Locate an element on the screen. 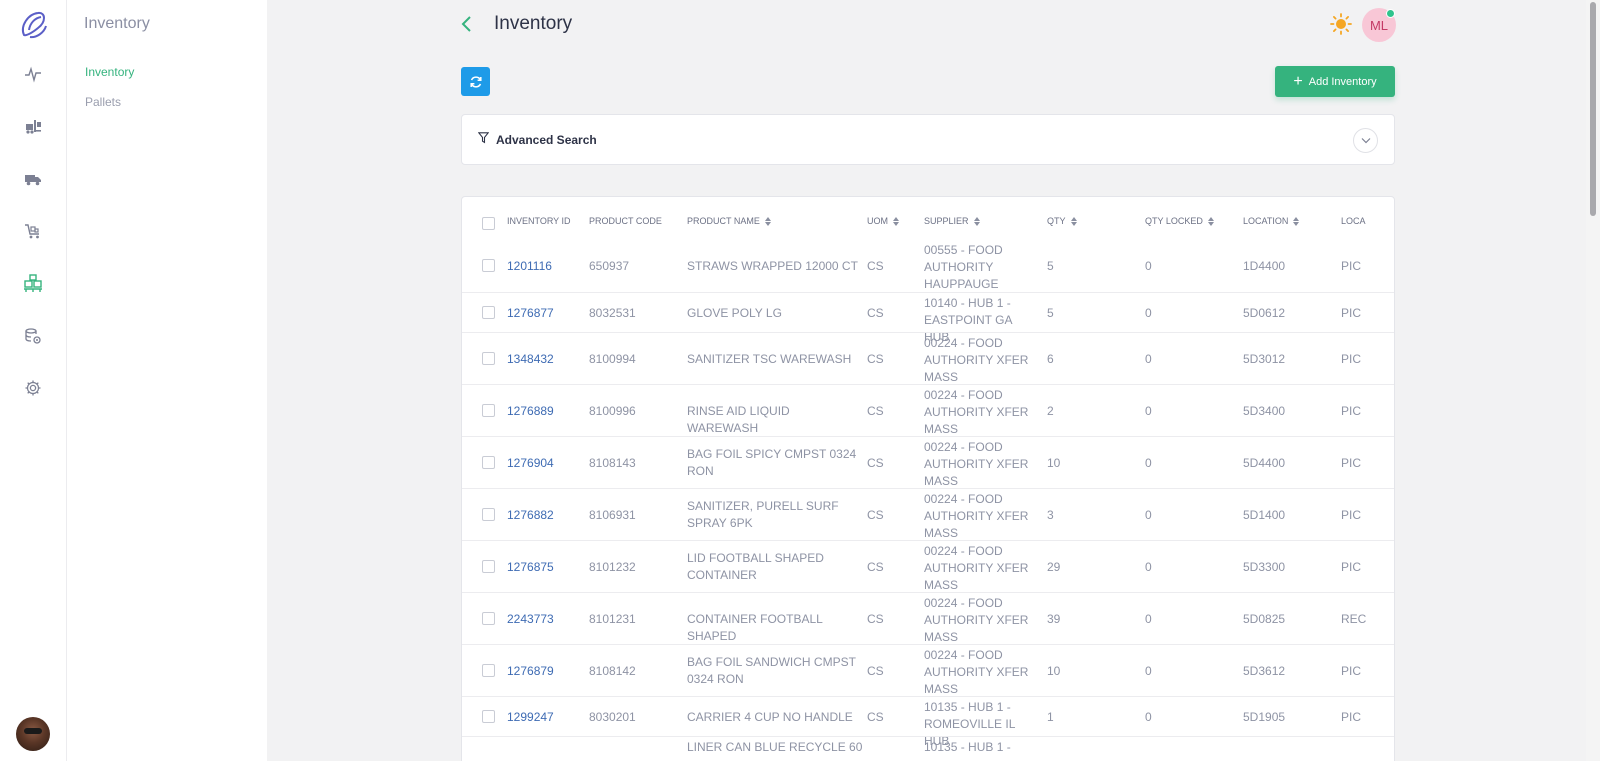 The height and width of the screenshot is (761, 1600). theme-toggle-button is located at coordinates (1341, 24).